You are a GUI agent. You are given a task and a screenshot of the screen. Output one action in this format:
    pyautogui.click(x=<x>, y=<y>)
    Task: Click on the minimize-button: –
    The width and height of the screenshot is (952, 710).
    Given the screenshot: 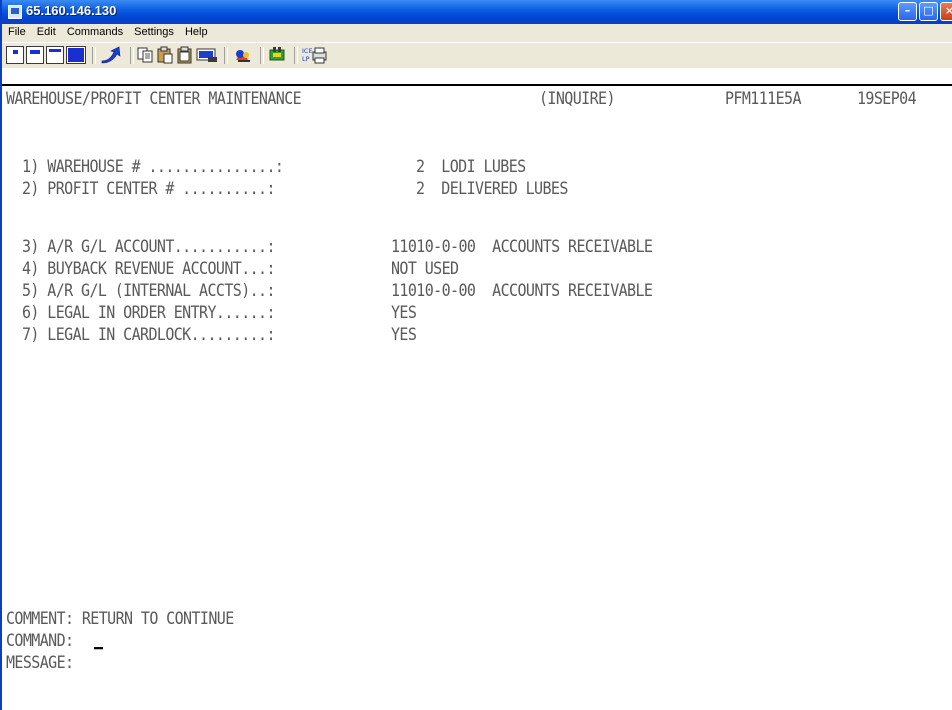 What is the action you would take?
    pyautogui.click(x=907, y=11)
    